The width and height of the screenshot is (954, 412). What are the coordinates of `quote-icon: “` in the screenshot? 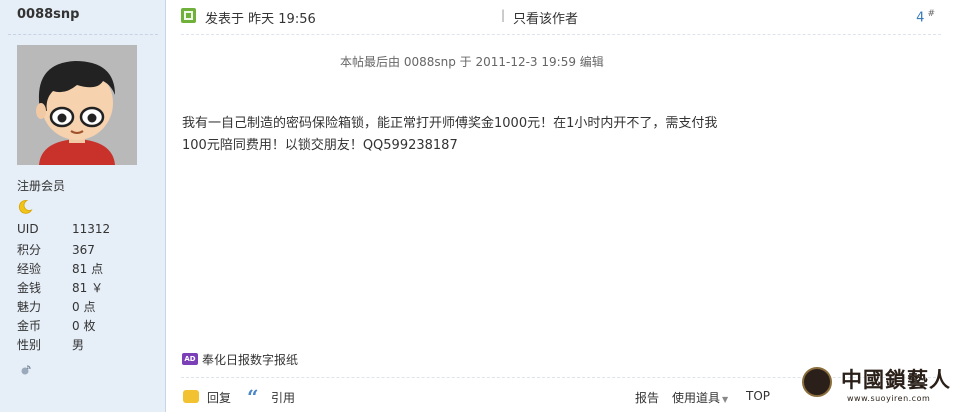 It's located at (253, 397).